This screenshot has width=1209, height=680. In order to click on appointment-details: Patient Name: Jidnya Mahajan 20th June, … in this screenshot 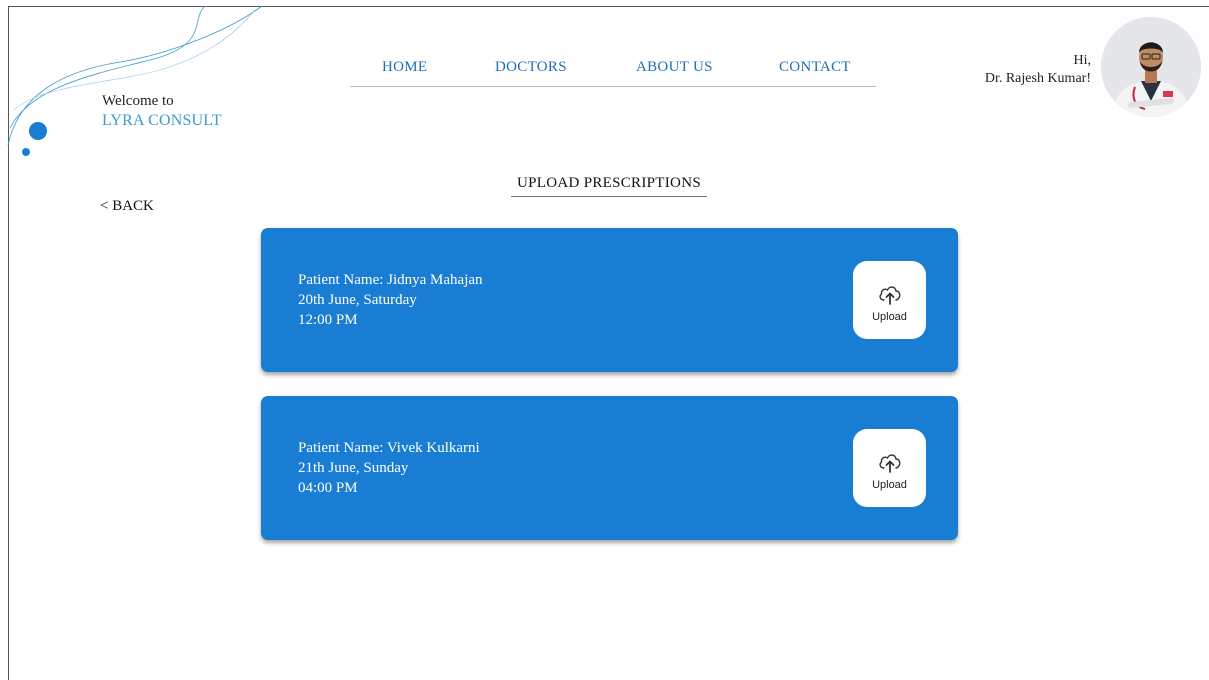, I will do `click(390, 300)`.